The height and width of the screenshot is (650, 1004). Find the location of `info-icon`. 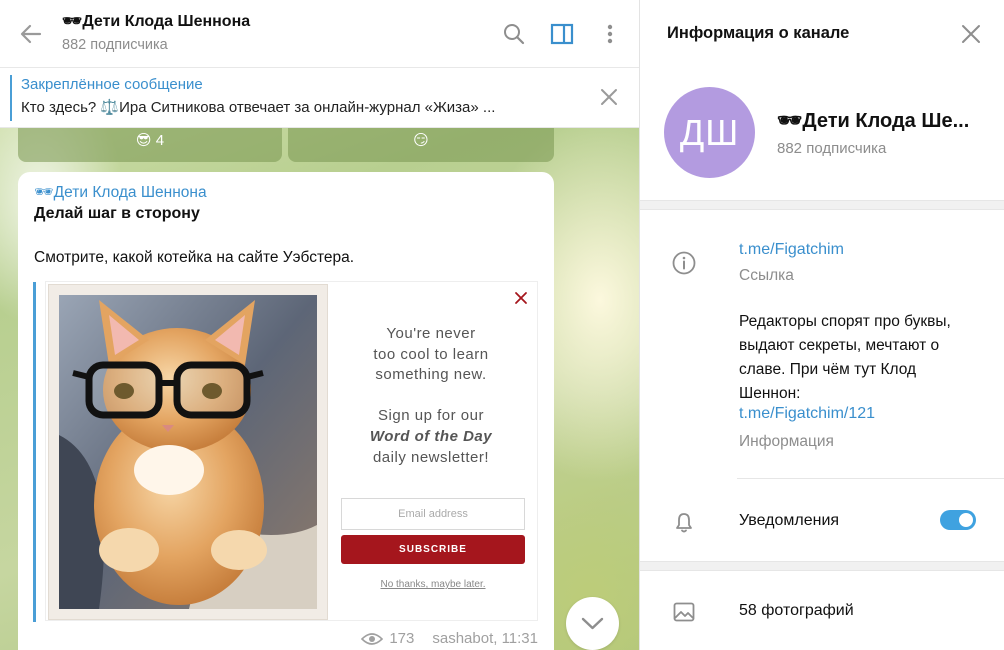

info-icon is located at coordinates (684, 263).